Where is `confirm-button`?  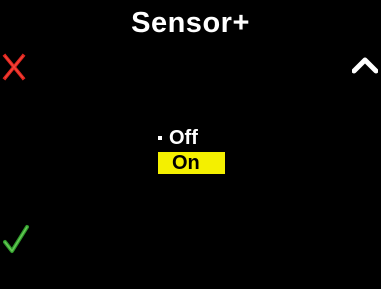 confirm-button is located at coordinates (16, 239).